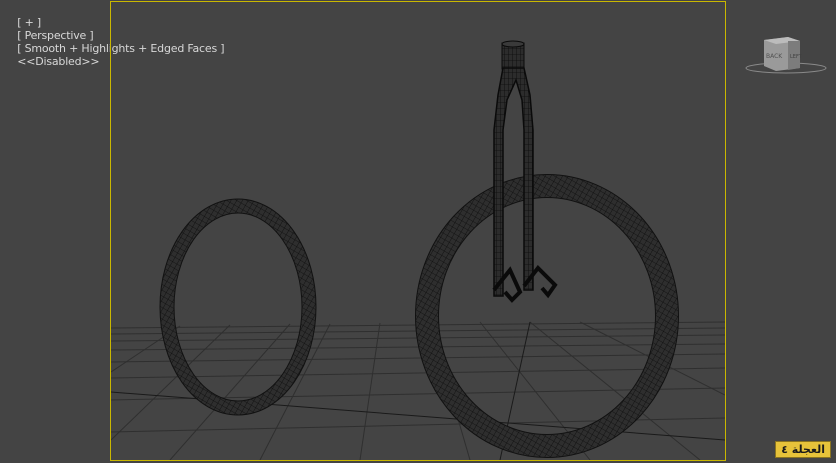 The width and height of the screenshot is (836, 463). Describe the element at coordinates (238, 307) in the screenshot. I see `left-wheel-rim` at that location.